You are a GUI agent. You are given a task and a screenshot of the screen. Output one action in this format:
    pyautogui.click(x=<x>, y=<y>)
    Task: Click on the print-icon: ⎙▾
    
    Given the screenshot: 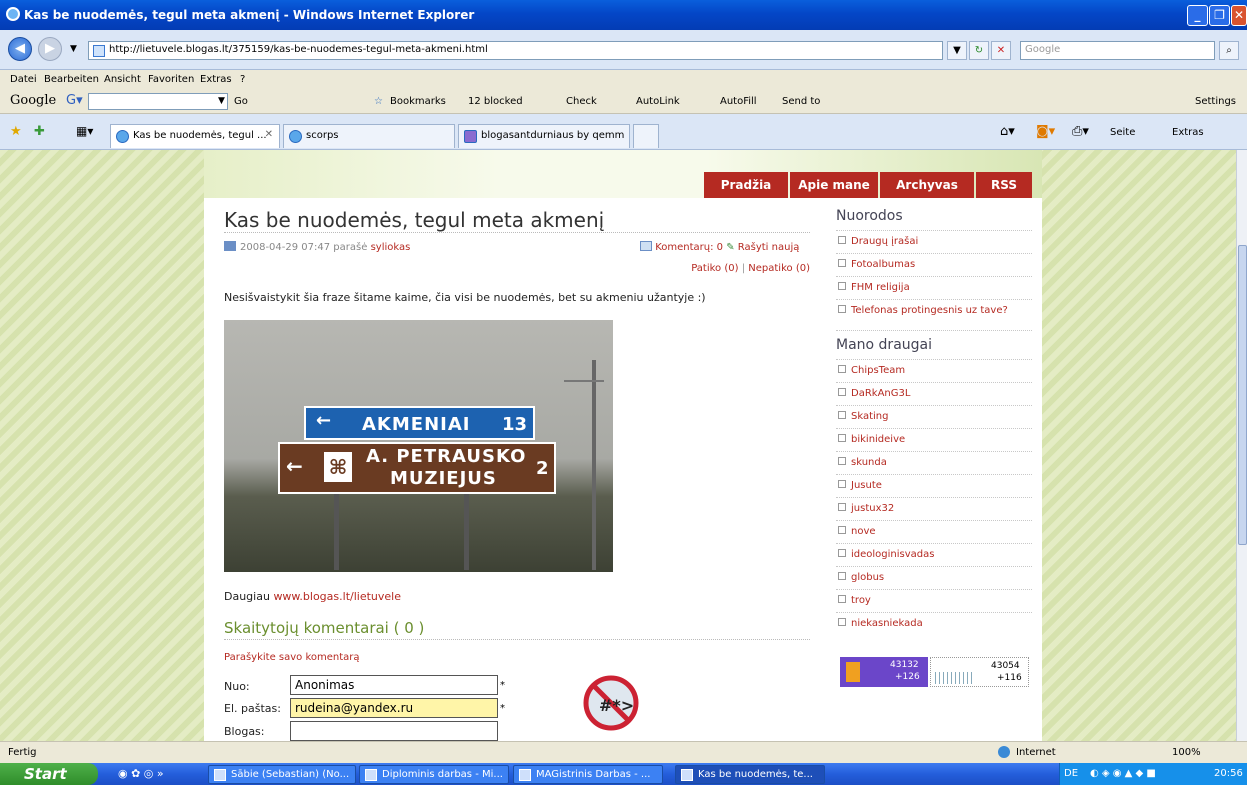 What is the action you would take?
    pyautogui.click(x=1080, y=131)
    